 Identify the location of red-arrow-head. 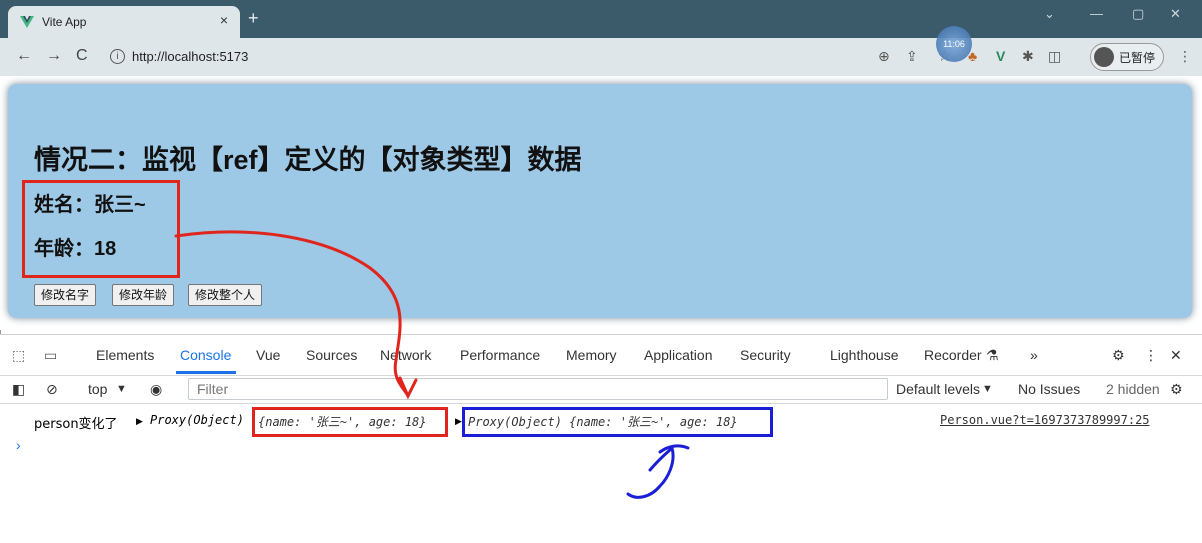
(408, 388).